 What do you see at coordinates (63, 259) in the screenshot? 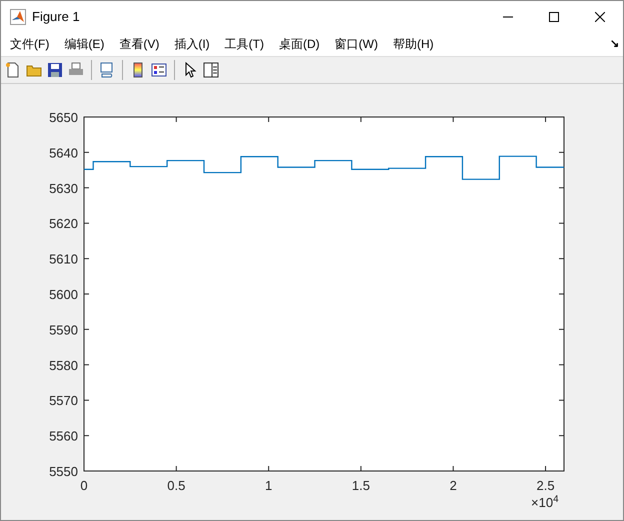
I see `y-tick-label: 5610` at bounding box center [63, 259].